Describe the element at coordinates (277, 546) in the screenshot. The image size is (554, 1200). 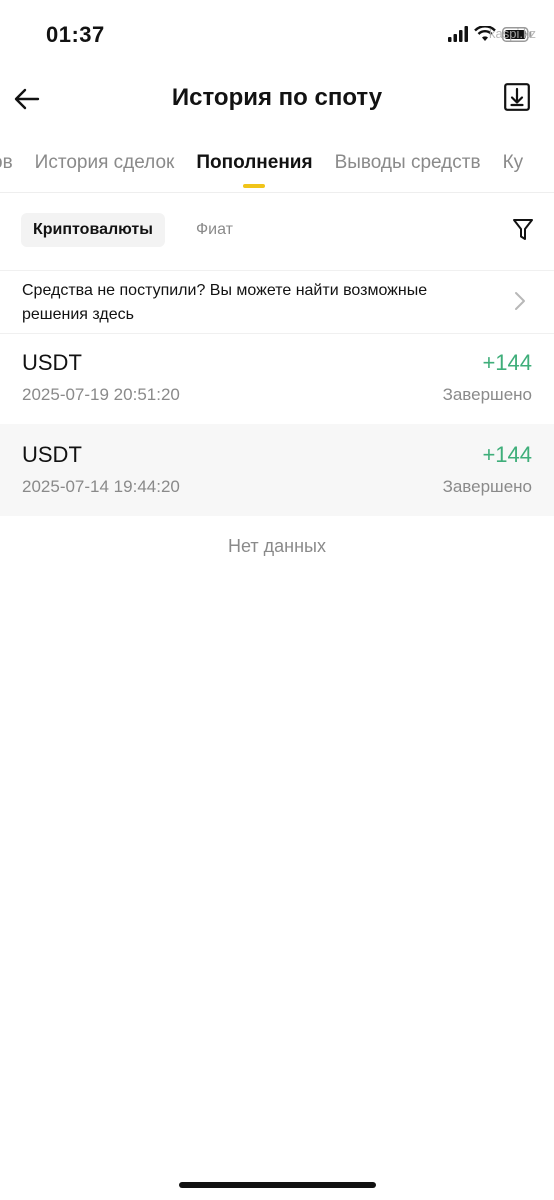
I see `no-data-text: Нет данных` at that location.